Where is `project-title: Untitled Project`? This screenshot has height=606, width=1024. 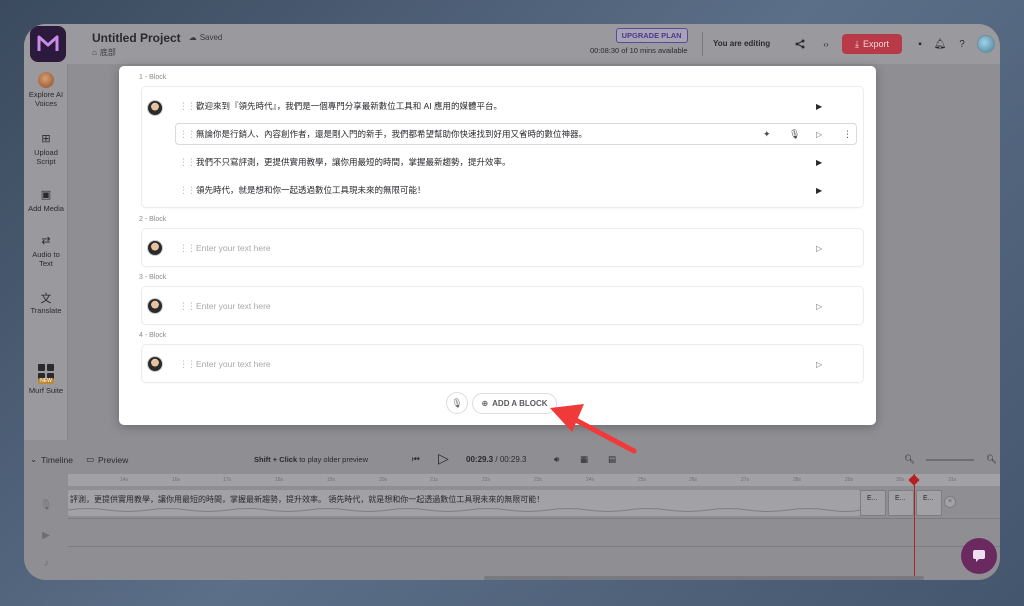 project-title: Untitled Project is located at coordinates (136, 38).